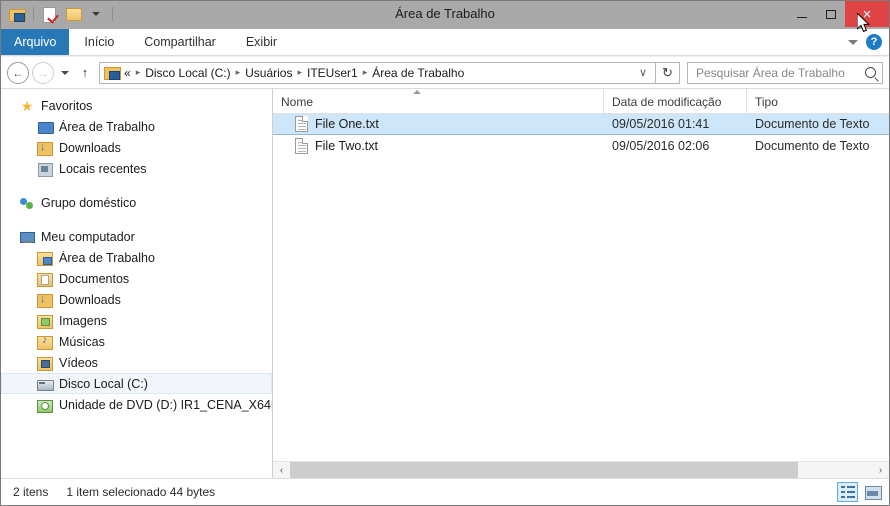 The height and width of the screenshot is (506, 890). I want to click on file-name: File One.txt, so click(347, 124).